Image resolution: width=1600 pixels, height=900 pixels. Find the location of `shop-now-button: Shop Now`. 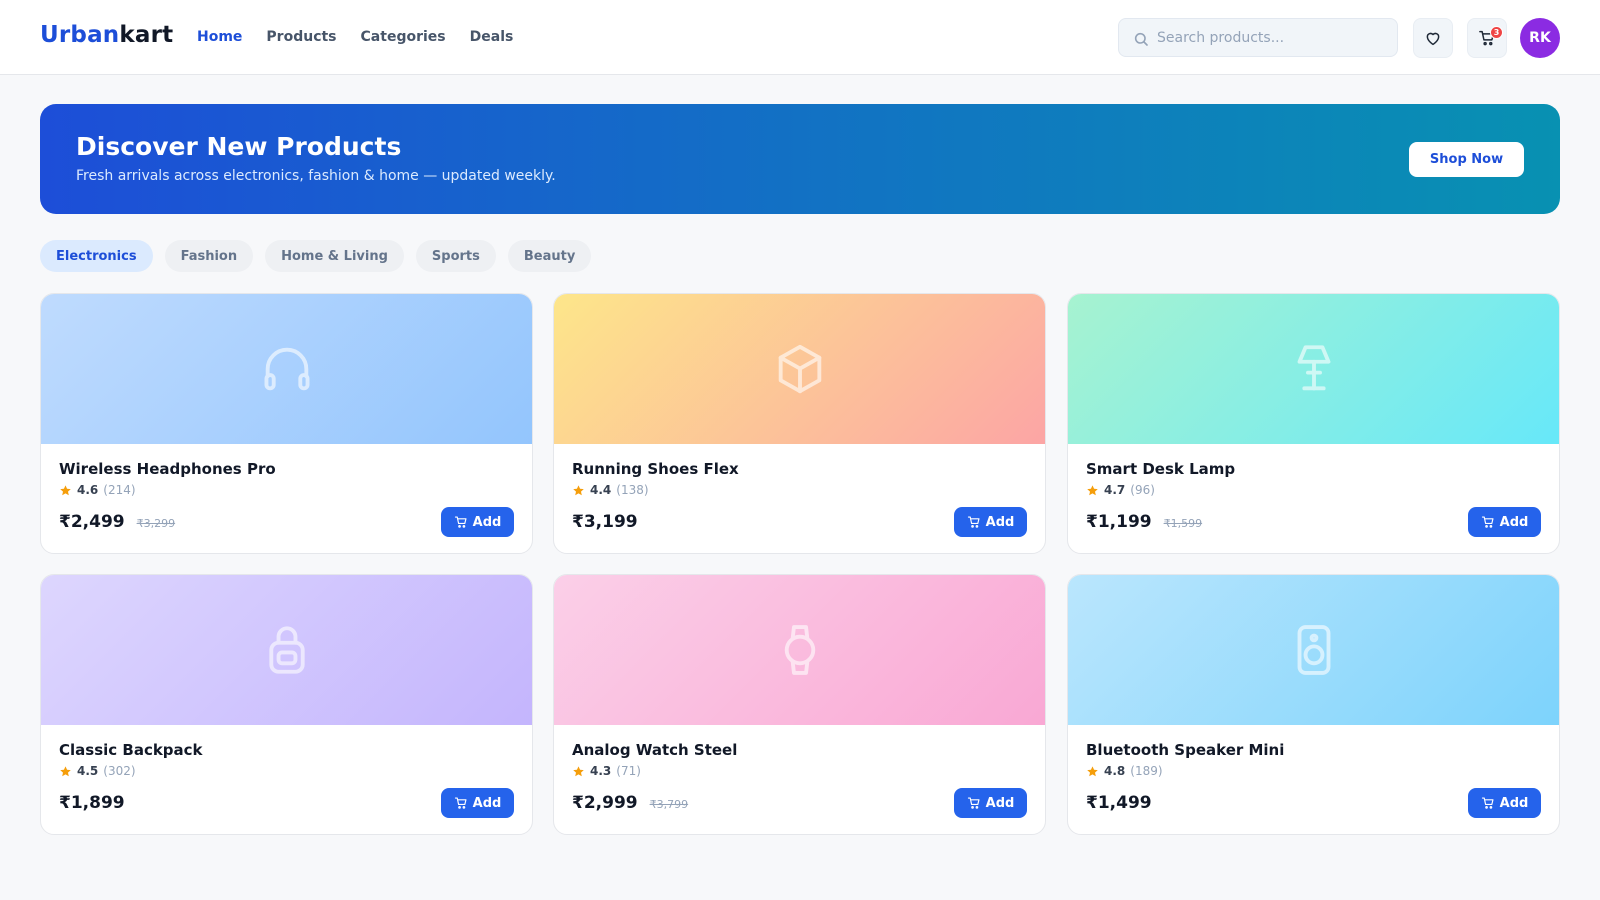

shop-now-button: Shop Now is located at coordinates (1466, 159).